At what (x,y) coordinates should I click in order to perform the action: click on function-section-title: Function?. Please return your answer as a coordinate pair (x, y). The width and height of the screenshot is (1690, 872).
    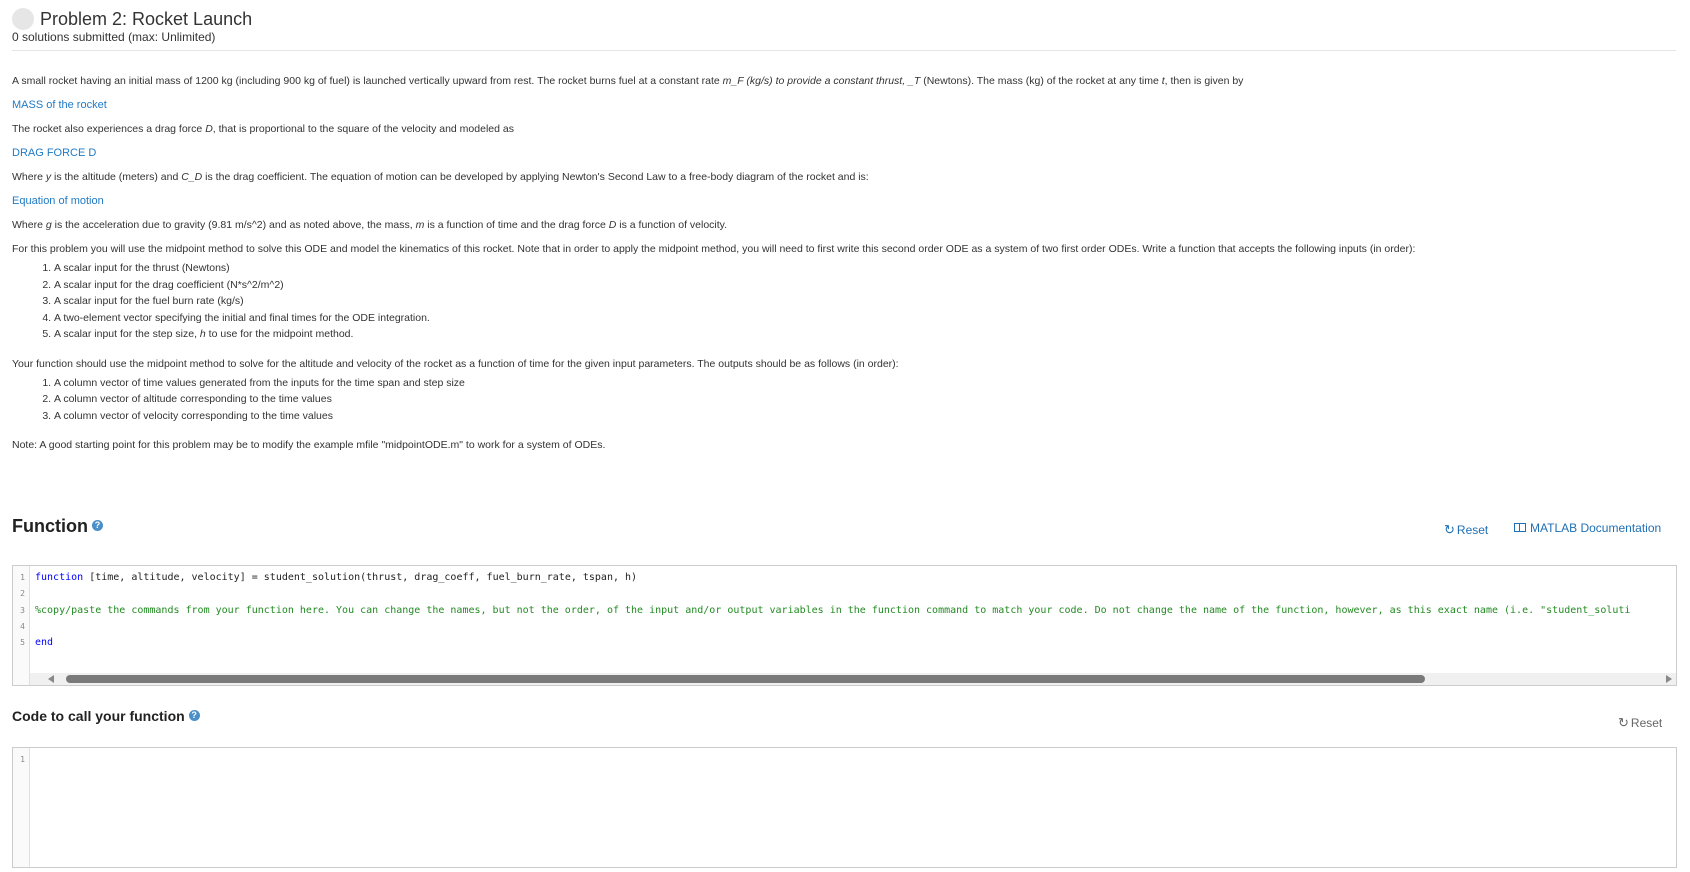
    Looking at the image, I should click on (57, 526).